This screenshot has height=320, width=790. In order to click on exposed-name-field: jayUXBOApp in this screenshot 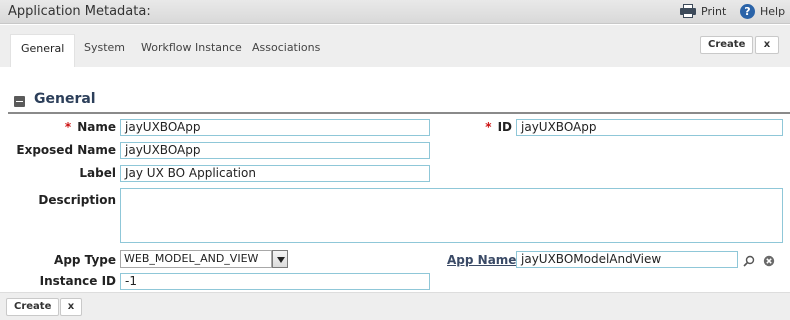, I will do `click(275, 150)`.